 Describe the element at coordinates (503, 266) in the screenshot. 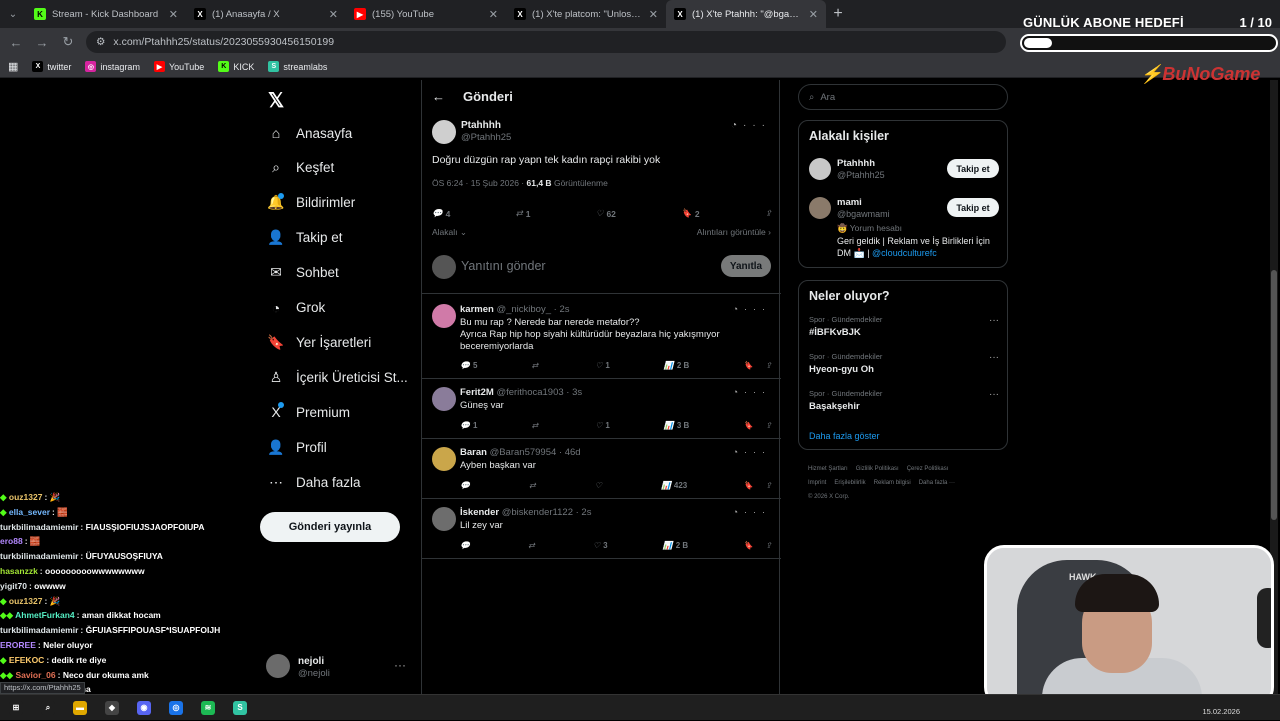

I see `reply-input: Yanıtını gönder` at that location.